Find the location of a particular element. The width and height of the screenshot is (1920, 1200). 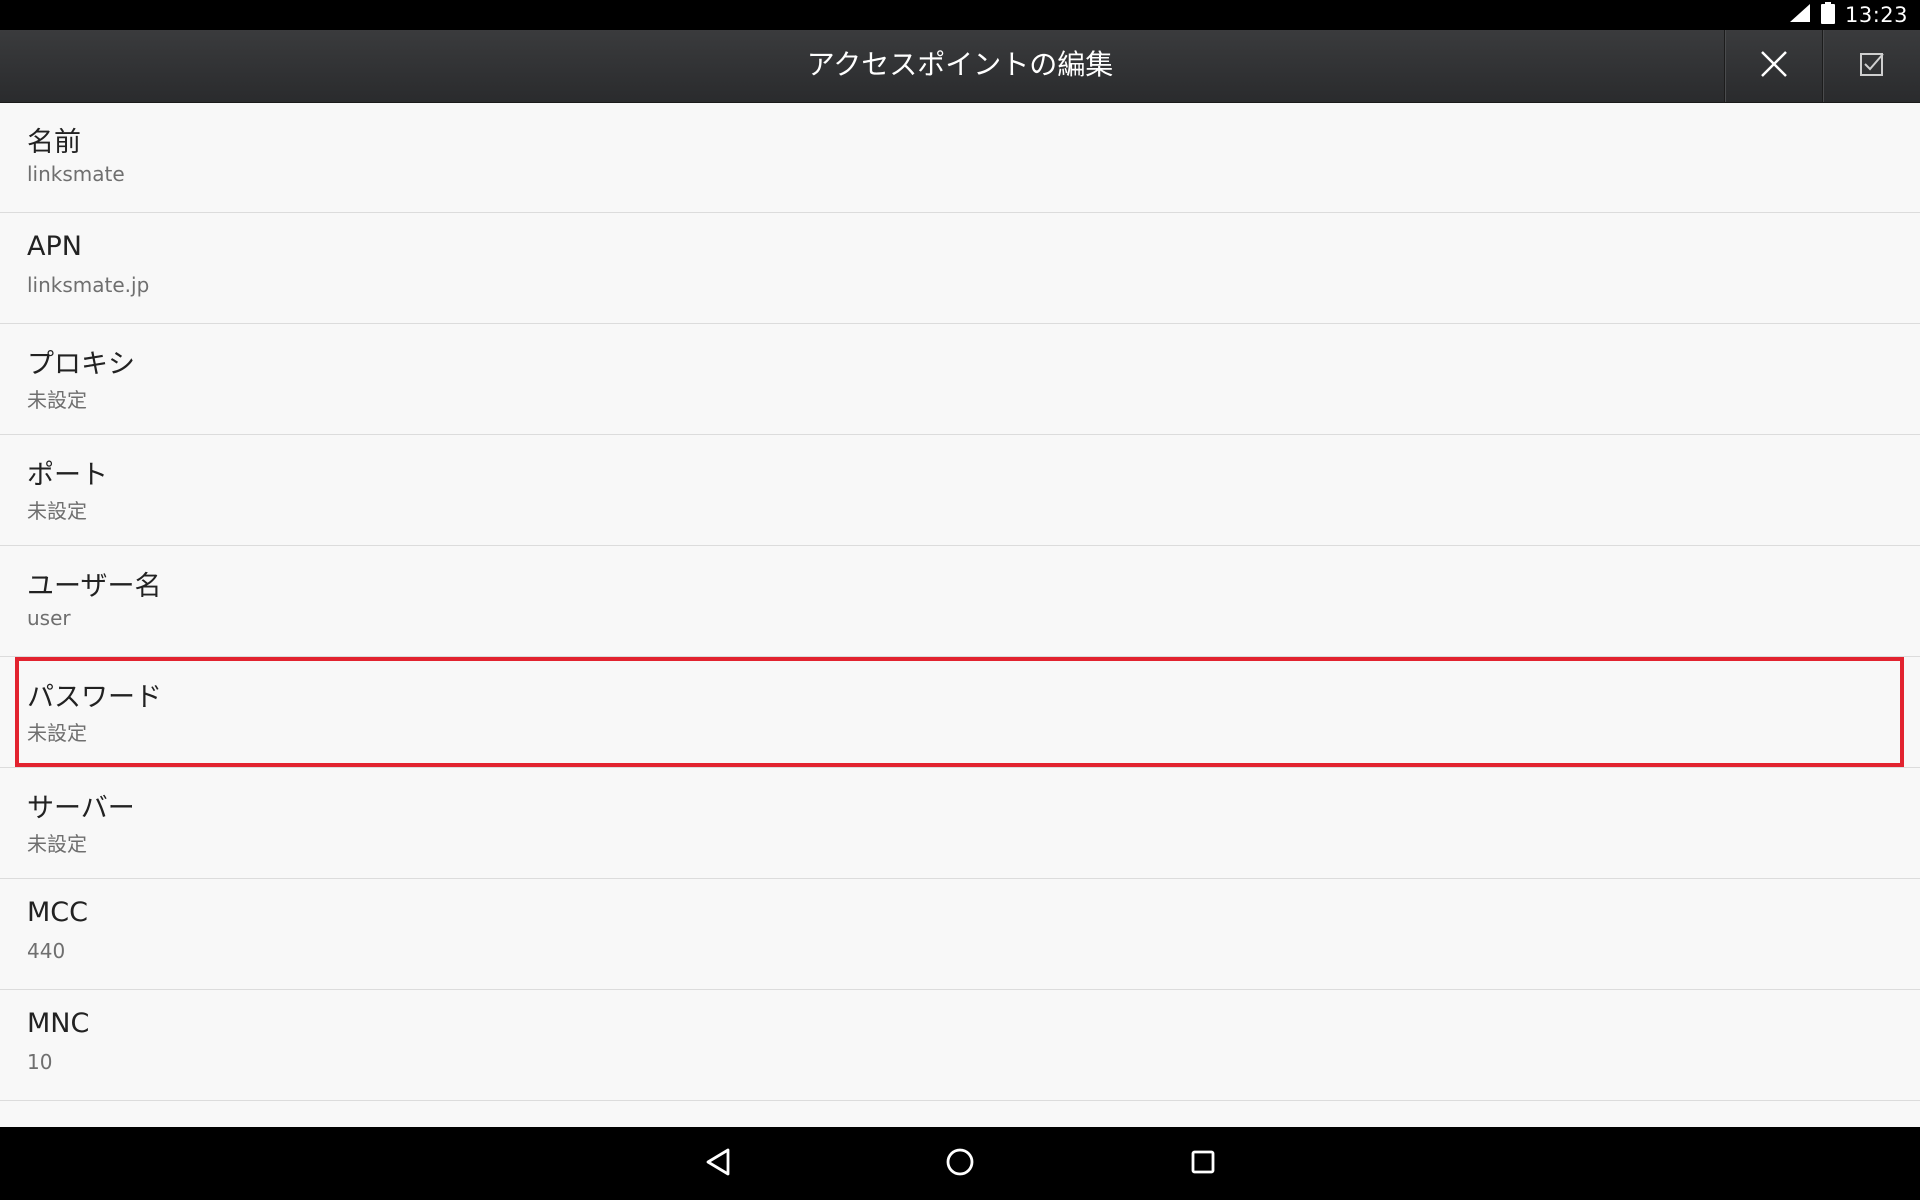

field-apn: APN linksmate.jp is located at coordinates (960, 268).